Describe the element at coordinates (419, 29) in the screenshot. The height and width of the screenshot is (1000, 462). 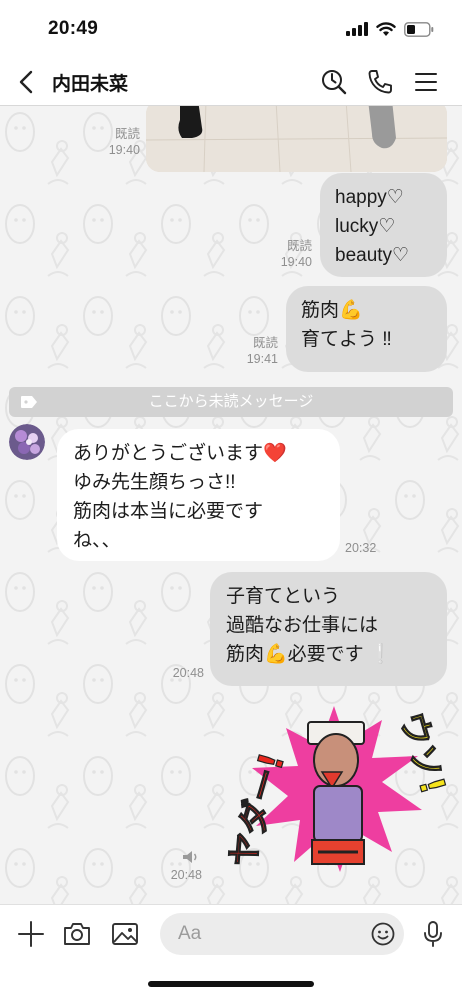
I see `battery-icon` at that location.